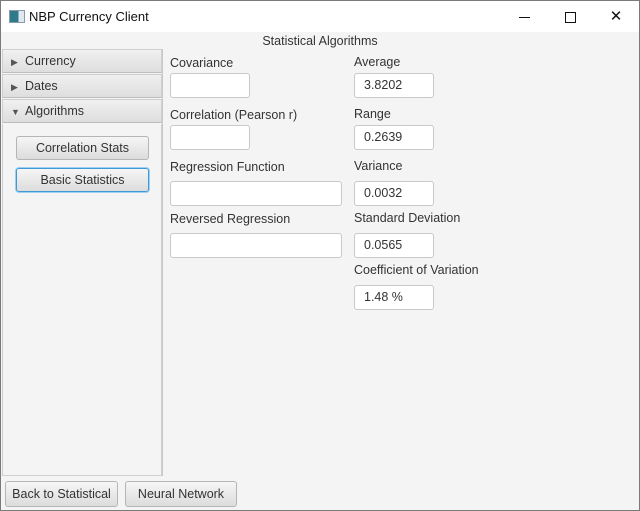 This screenshot has height=511, width=640. What do you see at coordinates (55, 111) in the screenshot?
I see `accordion-pane-label: Algorithms` at bounding box center [55, 111].